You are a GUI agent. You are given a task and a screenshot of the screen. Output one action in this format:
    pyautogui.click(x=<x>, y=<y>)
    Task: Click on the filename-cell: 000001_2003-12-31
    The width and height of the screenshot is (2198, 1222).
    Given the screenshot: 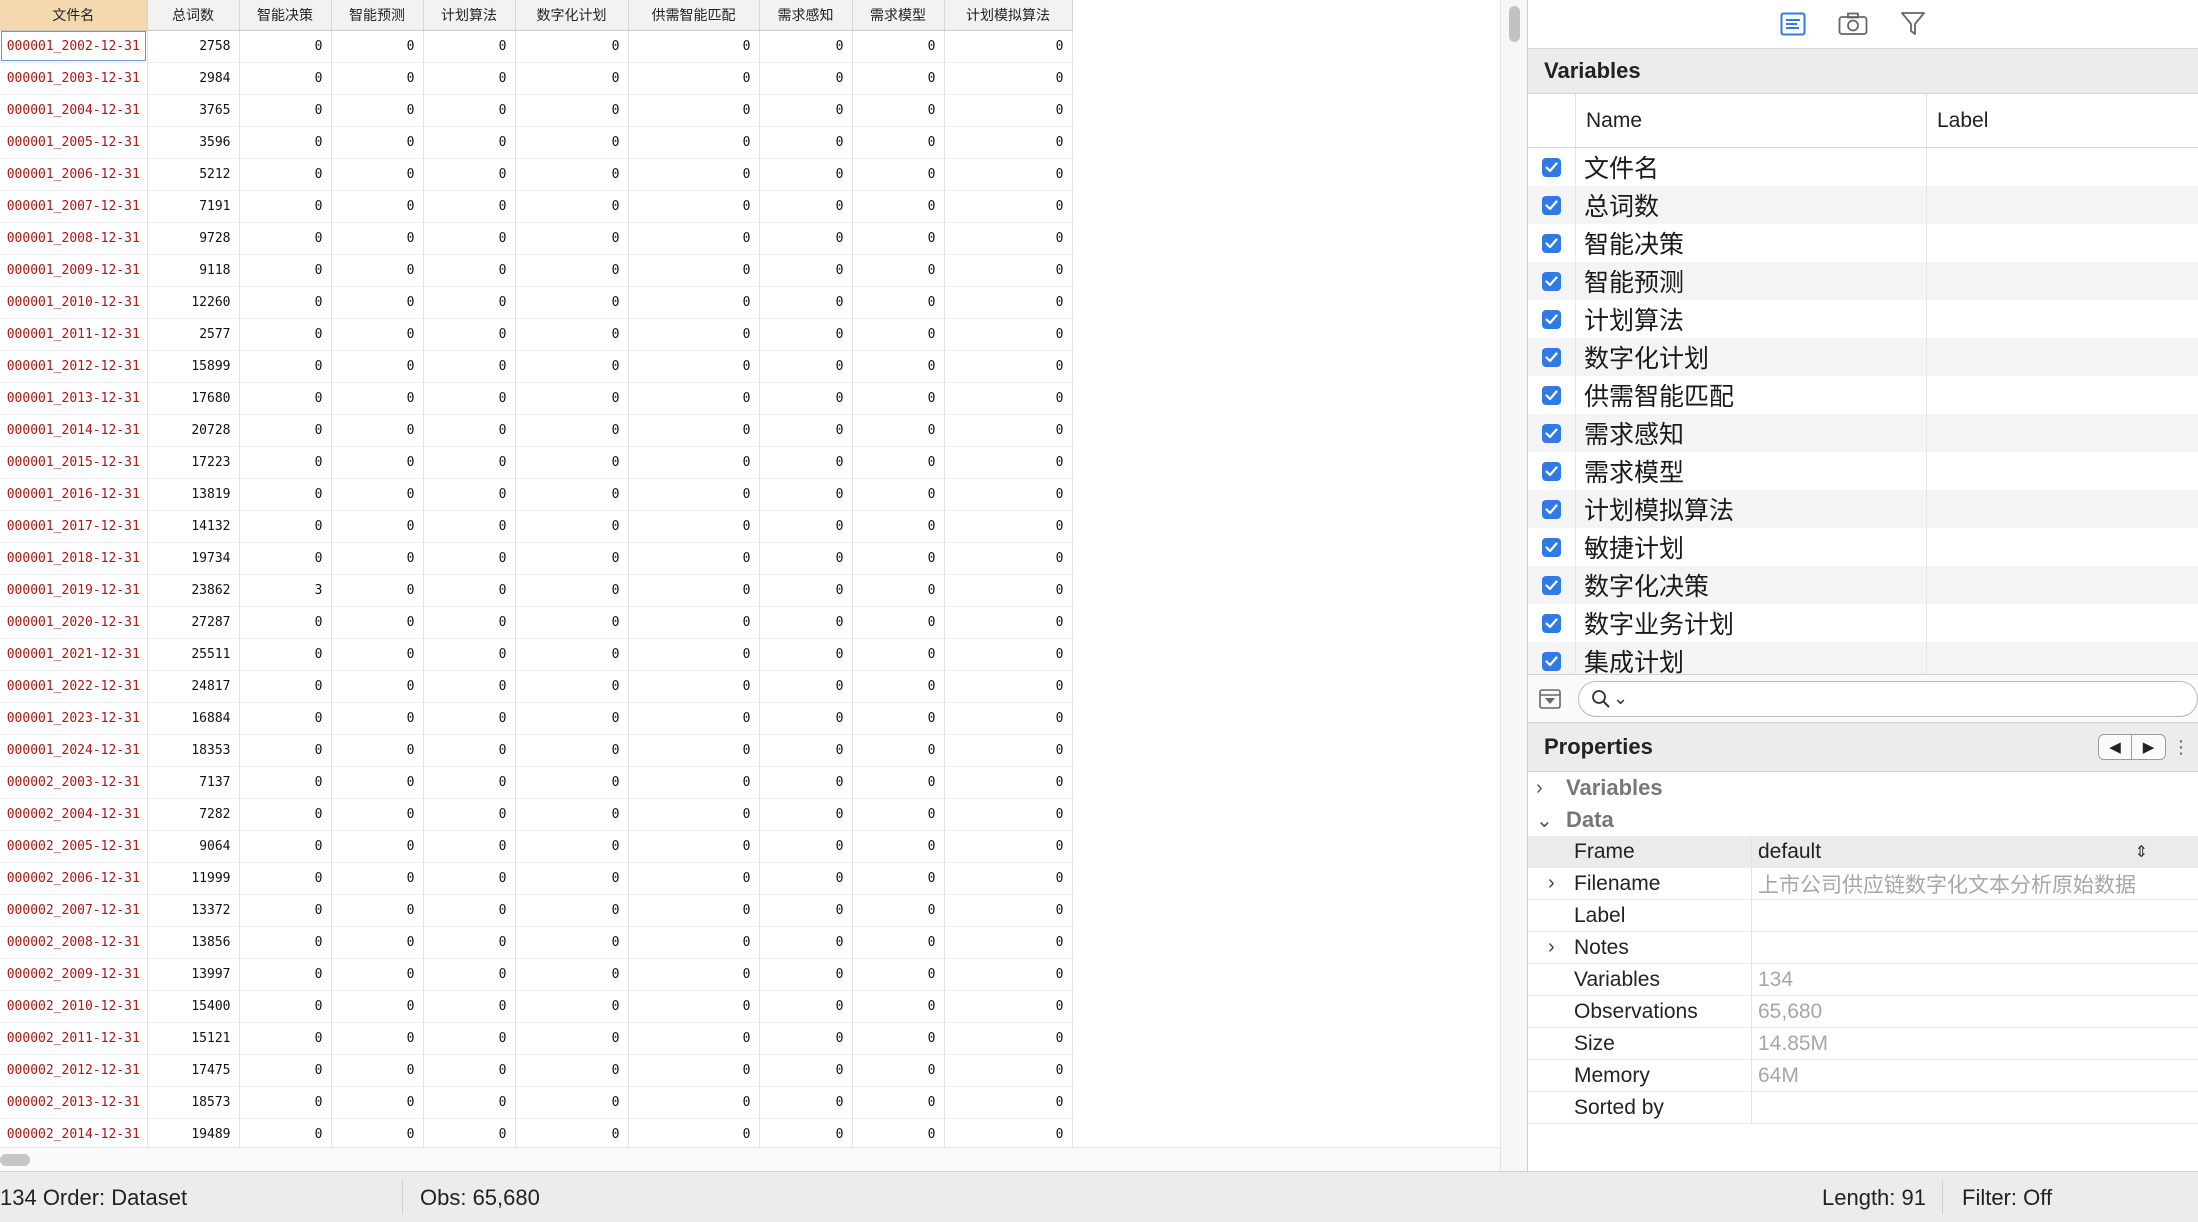 What is the action you would take?
    pyautogui.click(x=74, y=78)
    